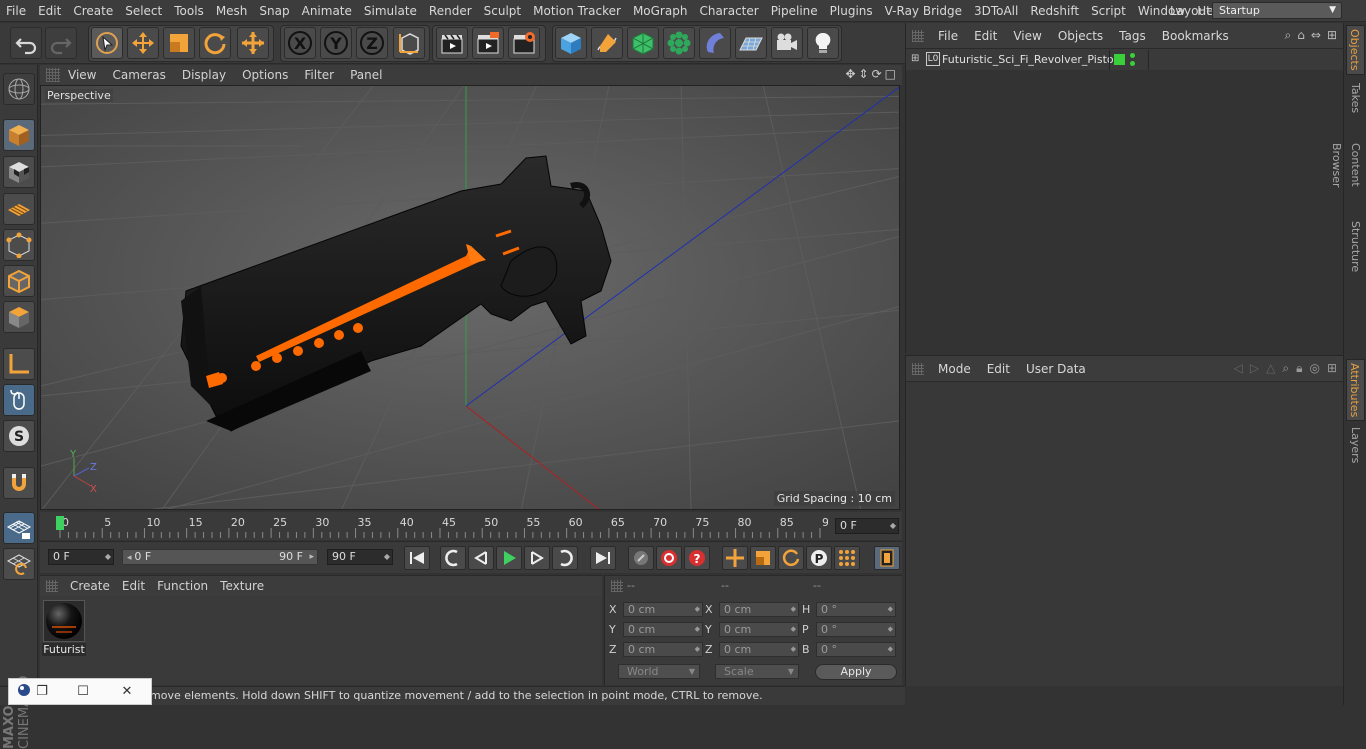  I want to click on deformer-button, so click(715, 43).